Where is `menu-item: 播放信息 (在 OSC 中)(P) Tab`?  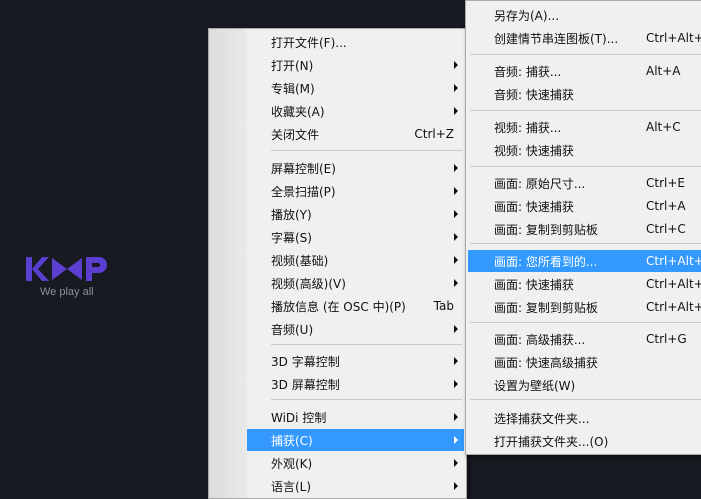
menu-item: 播放信息 (在 OSC 中)(P) Tab is located at coordinates (355, 306).